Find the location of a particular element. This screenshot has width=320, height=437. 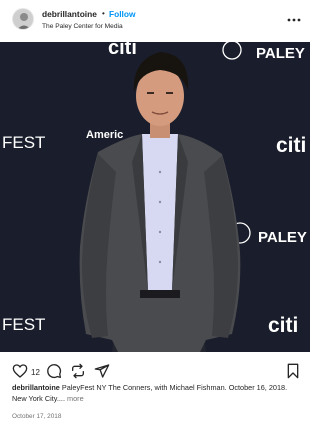

save-button is located at coordinates (293, 373).